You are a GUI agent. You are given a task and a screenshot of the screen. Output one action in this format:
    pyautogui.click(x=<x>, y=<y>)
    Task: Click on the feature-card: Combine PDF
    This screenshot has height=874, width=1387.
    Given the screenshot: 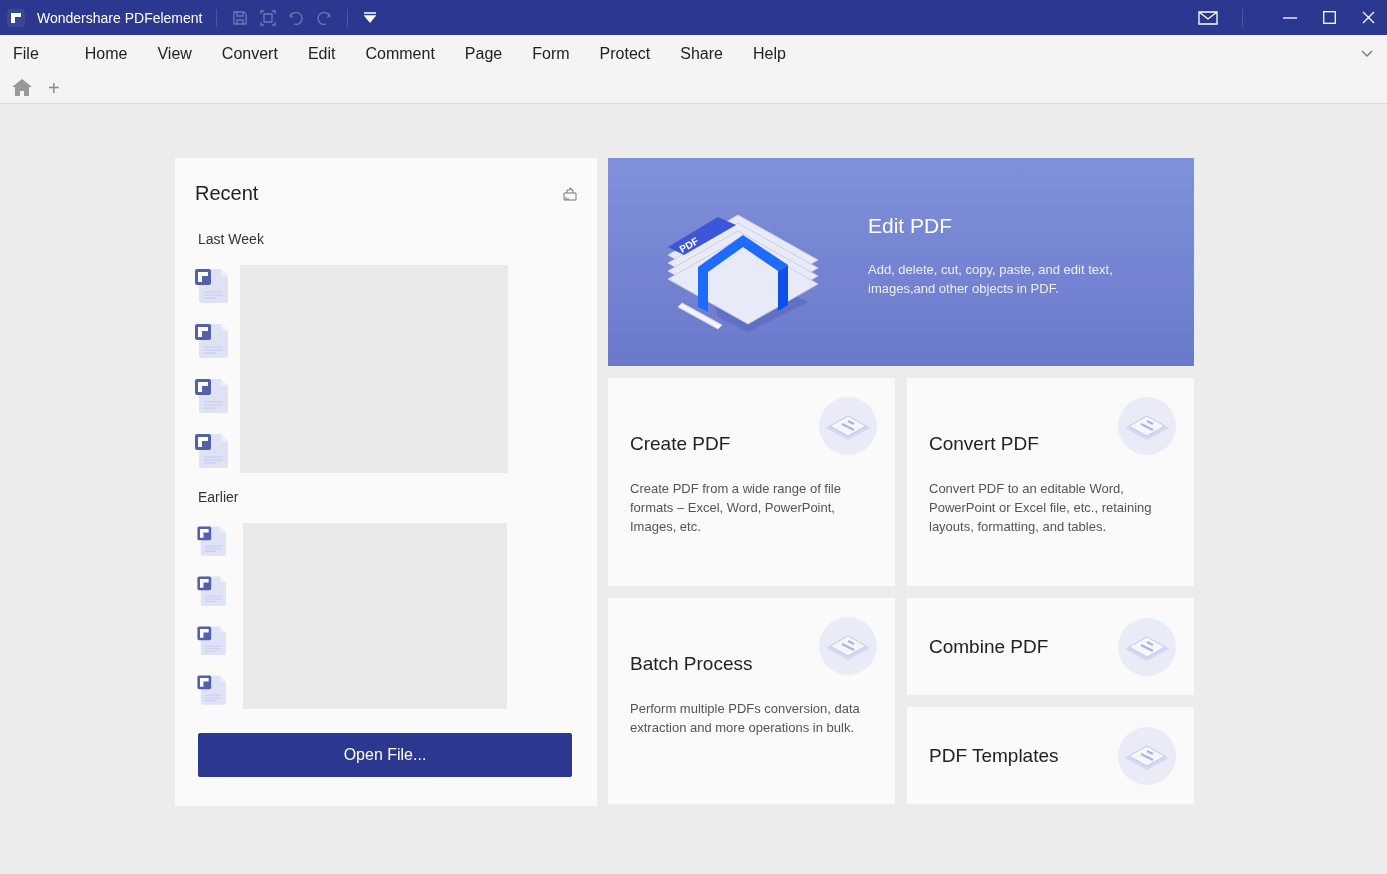 What is the action you would take?
    pyautogui.click(x=1050, y=646)
    